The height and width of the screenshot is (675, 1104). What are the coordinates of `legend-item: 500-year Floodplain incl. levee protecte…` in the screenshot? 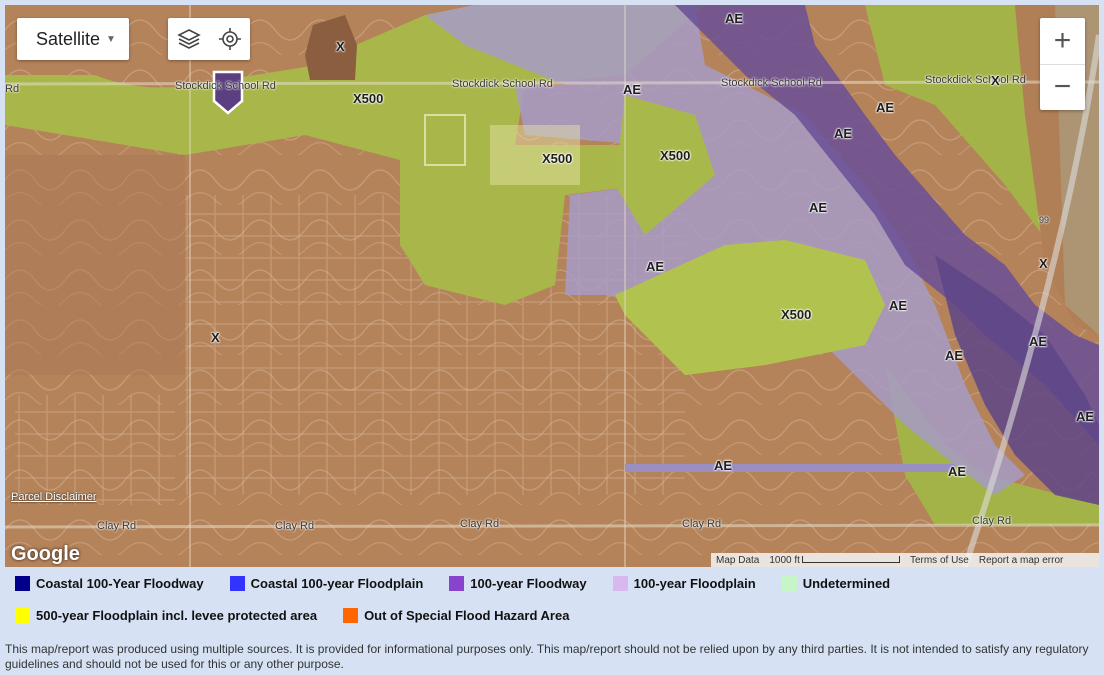 It's located at (166, 615).